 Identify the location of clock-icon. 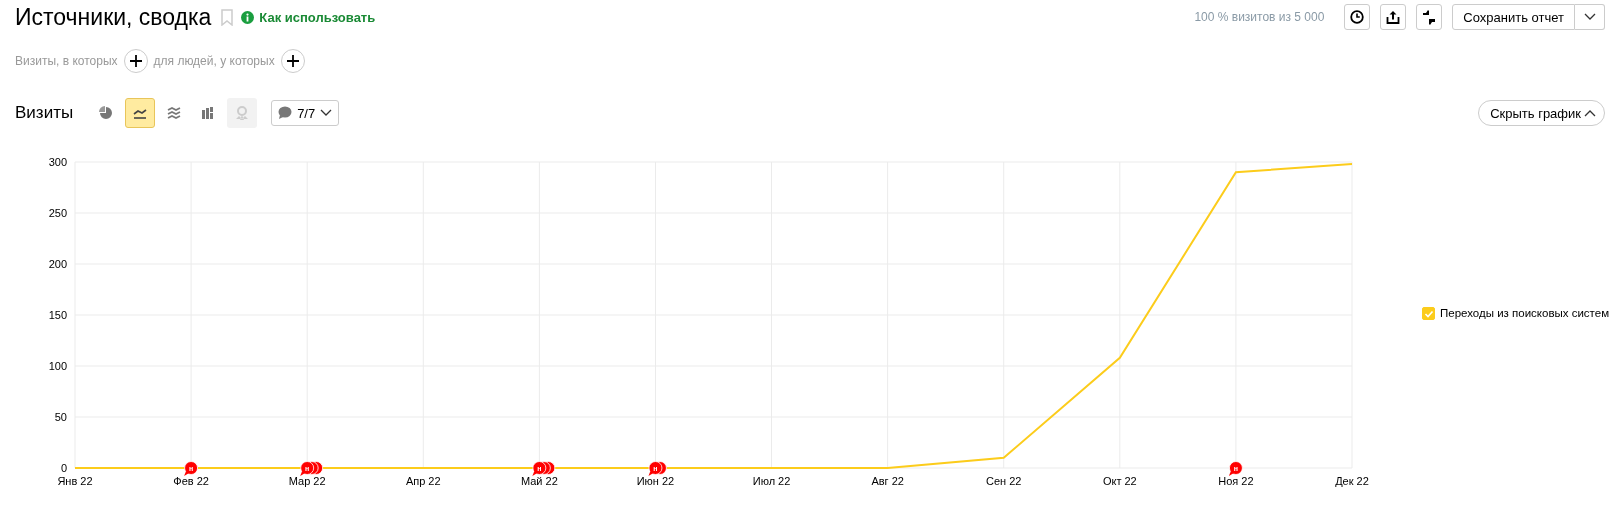
(1357, 17).